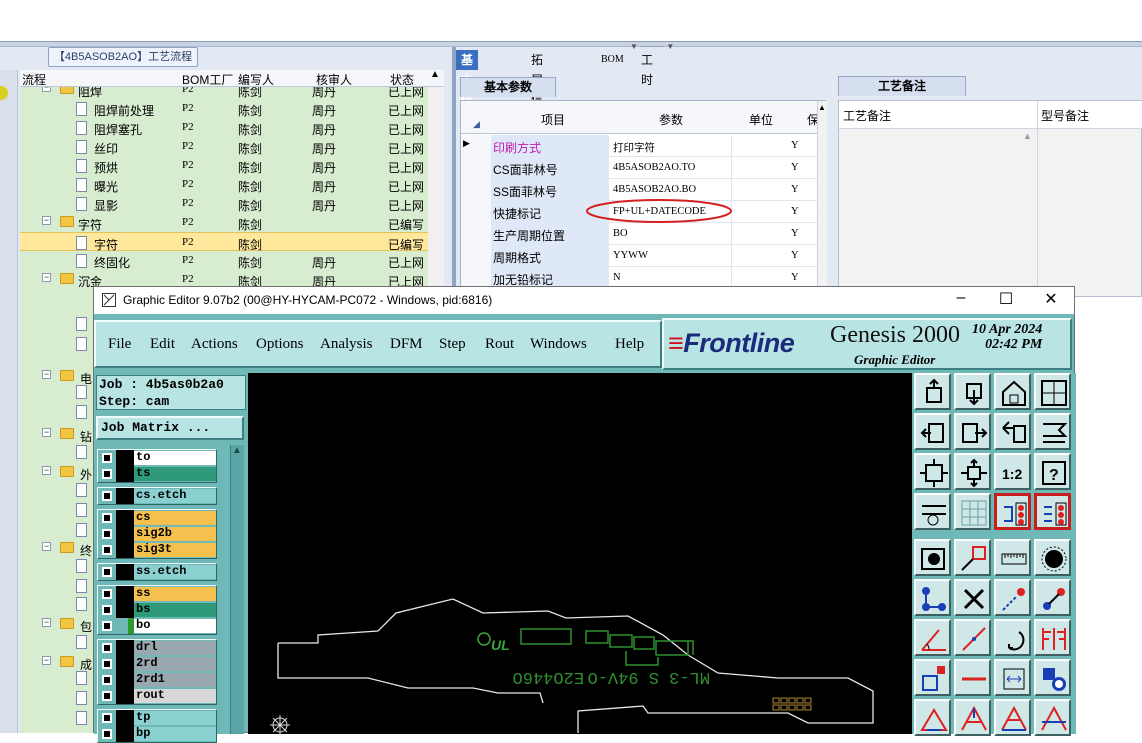 This screenshot has height=743, width=1142. I want to click on params-row: CS面菲林号 4B5ASOB2AO.TO Y, so click(640, 168).